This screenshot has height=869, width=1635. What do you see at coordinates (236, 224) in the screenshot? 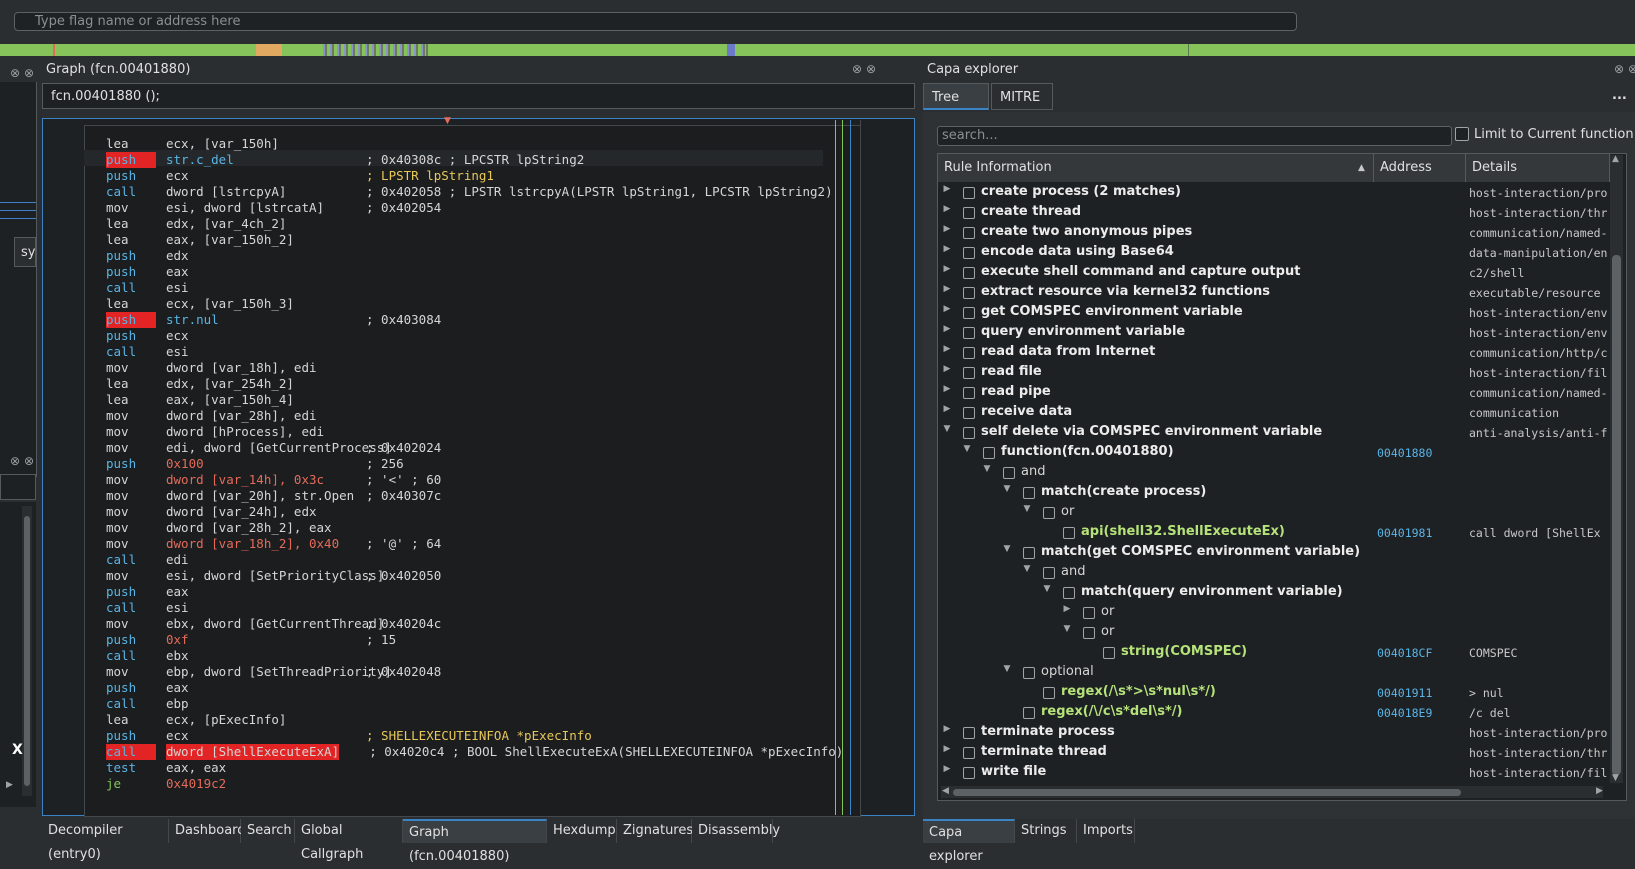
I see `asm-line: lea edx, [var_4ch_2]` at bounding box center [236, 224].